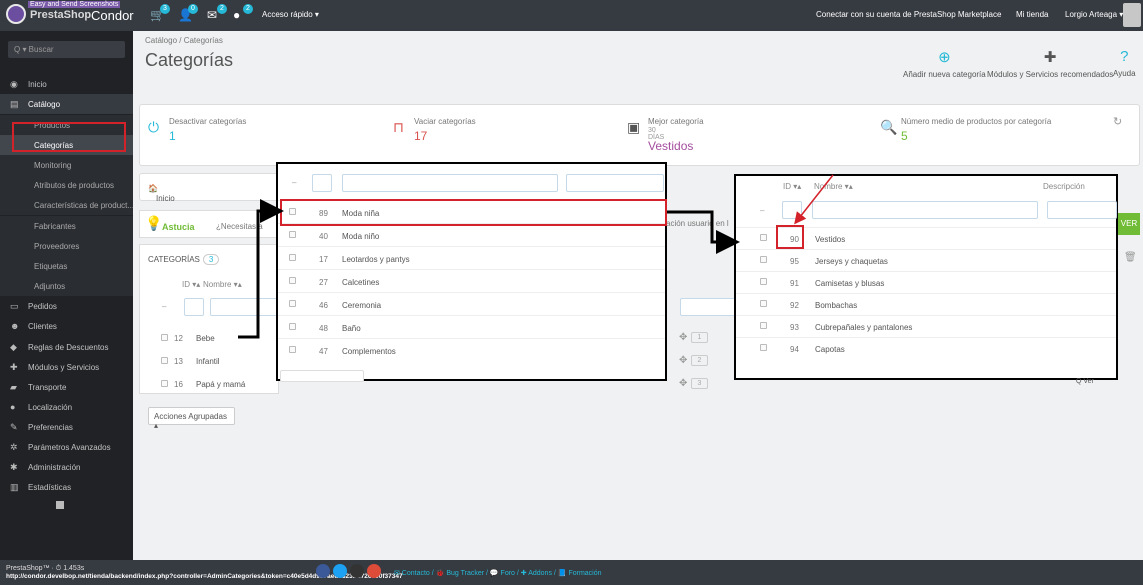 The width and height of the screenshot is (1143, 585). What do you see at coordinates (1094, 14) in the screenshot?
I see `user-menu: Lorgio Arteaga ▾` at bounding box center [1094, 14].